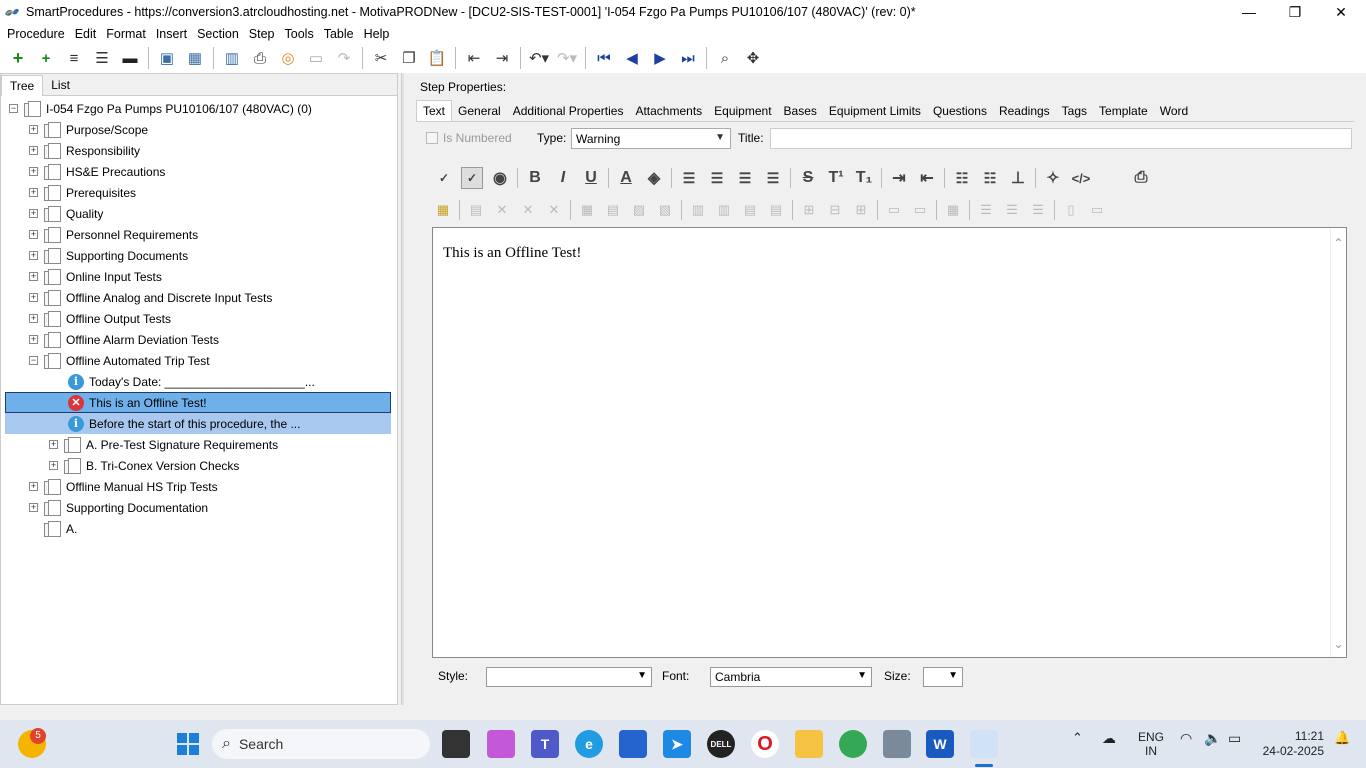 Image resolution: width=1366 pixels, height=768 pixels. What do you see at coordinates (545, 744) in the screenshot?
I see `teams-icon: T` at bounding box center [545, 744].